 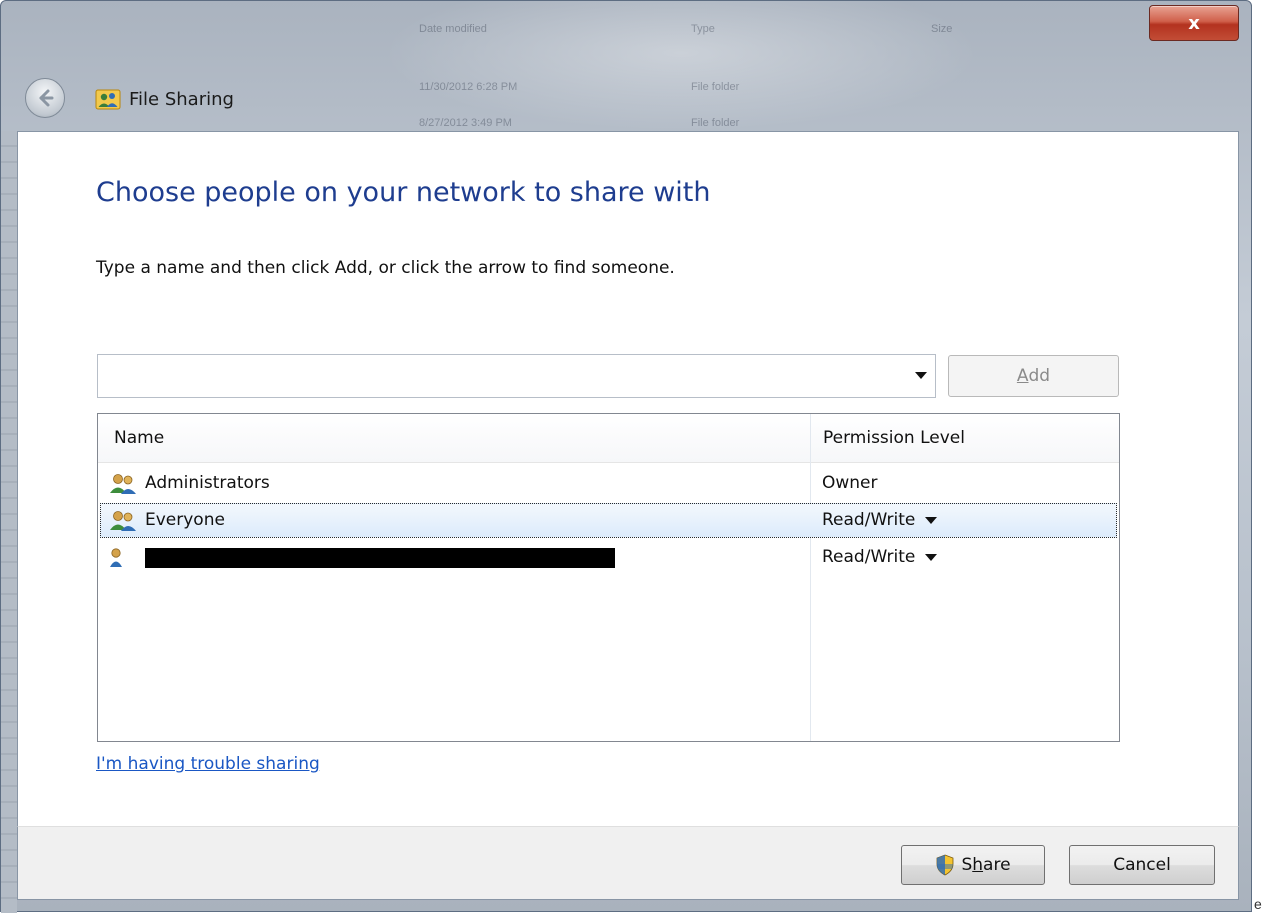 I want to click on row-permission: Owner, so click(x=850, y=483).